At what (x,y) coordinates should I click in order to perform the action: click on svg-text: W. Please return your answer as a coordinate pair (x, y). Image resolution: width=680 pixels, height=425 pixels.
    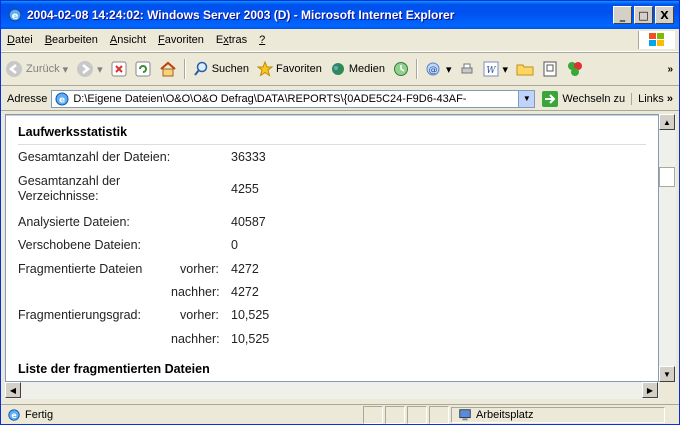
    Looking at the image, I should click on (492, 71).